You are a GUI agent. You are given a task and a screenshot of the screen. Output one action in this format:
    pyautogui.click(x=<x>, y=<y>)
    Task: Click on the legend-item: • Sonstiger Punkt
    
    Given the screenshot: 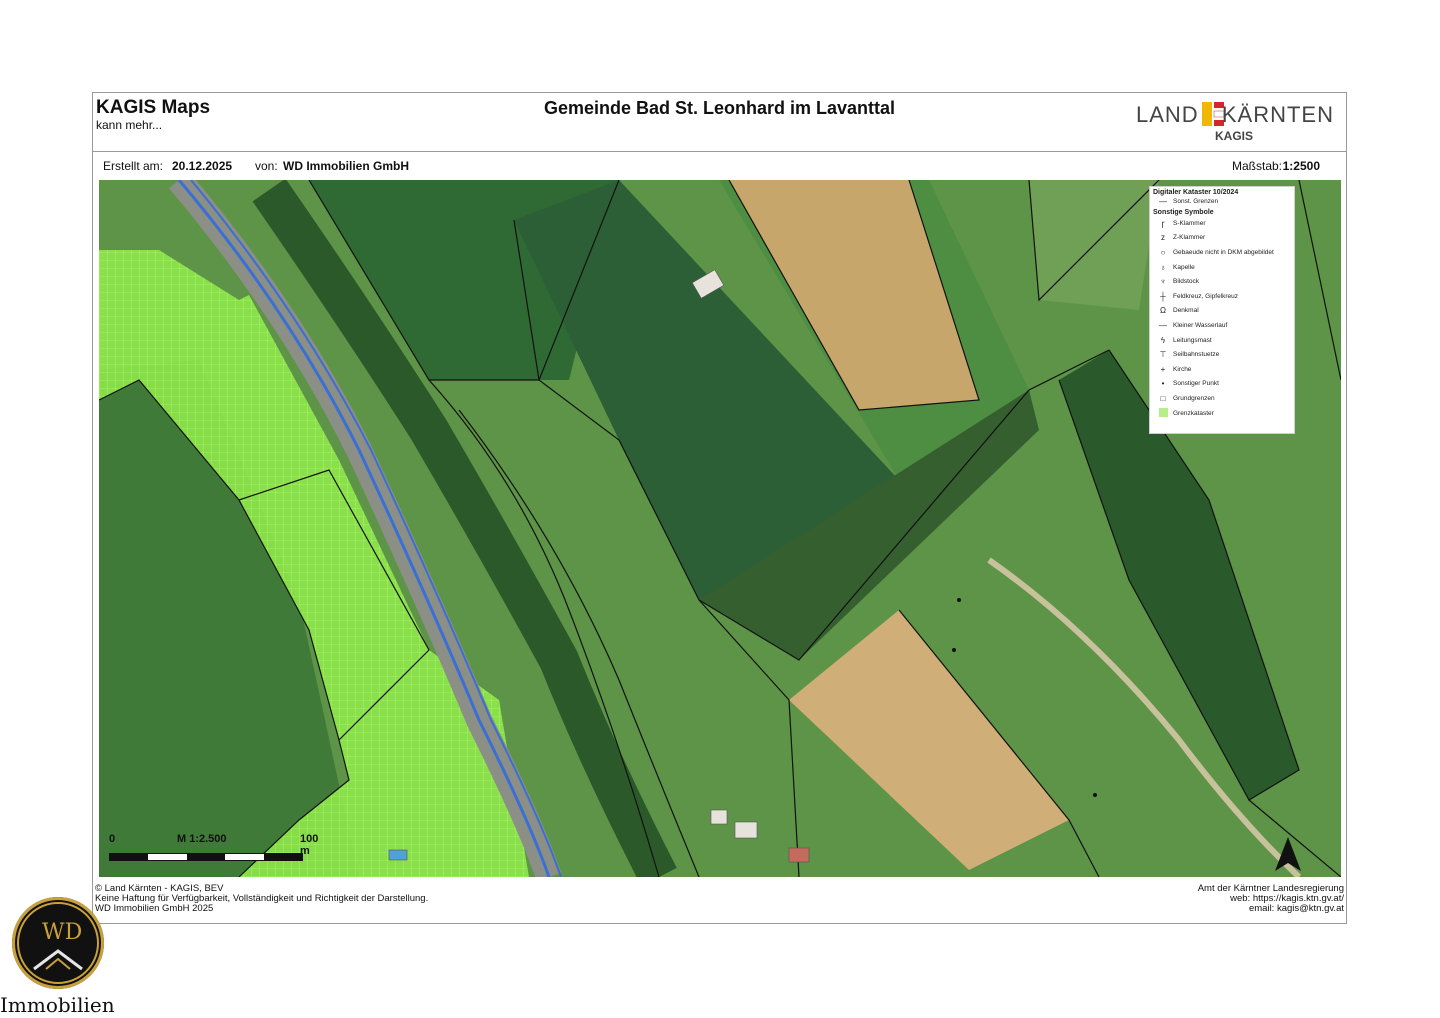 What is the action you would take?
    pyautogui.click(x=1222, y=384)
    